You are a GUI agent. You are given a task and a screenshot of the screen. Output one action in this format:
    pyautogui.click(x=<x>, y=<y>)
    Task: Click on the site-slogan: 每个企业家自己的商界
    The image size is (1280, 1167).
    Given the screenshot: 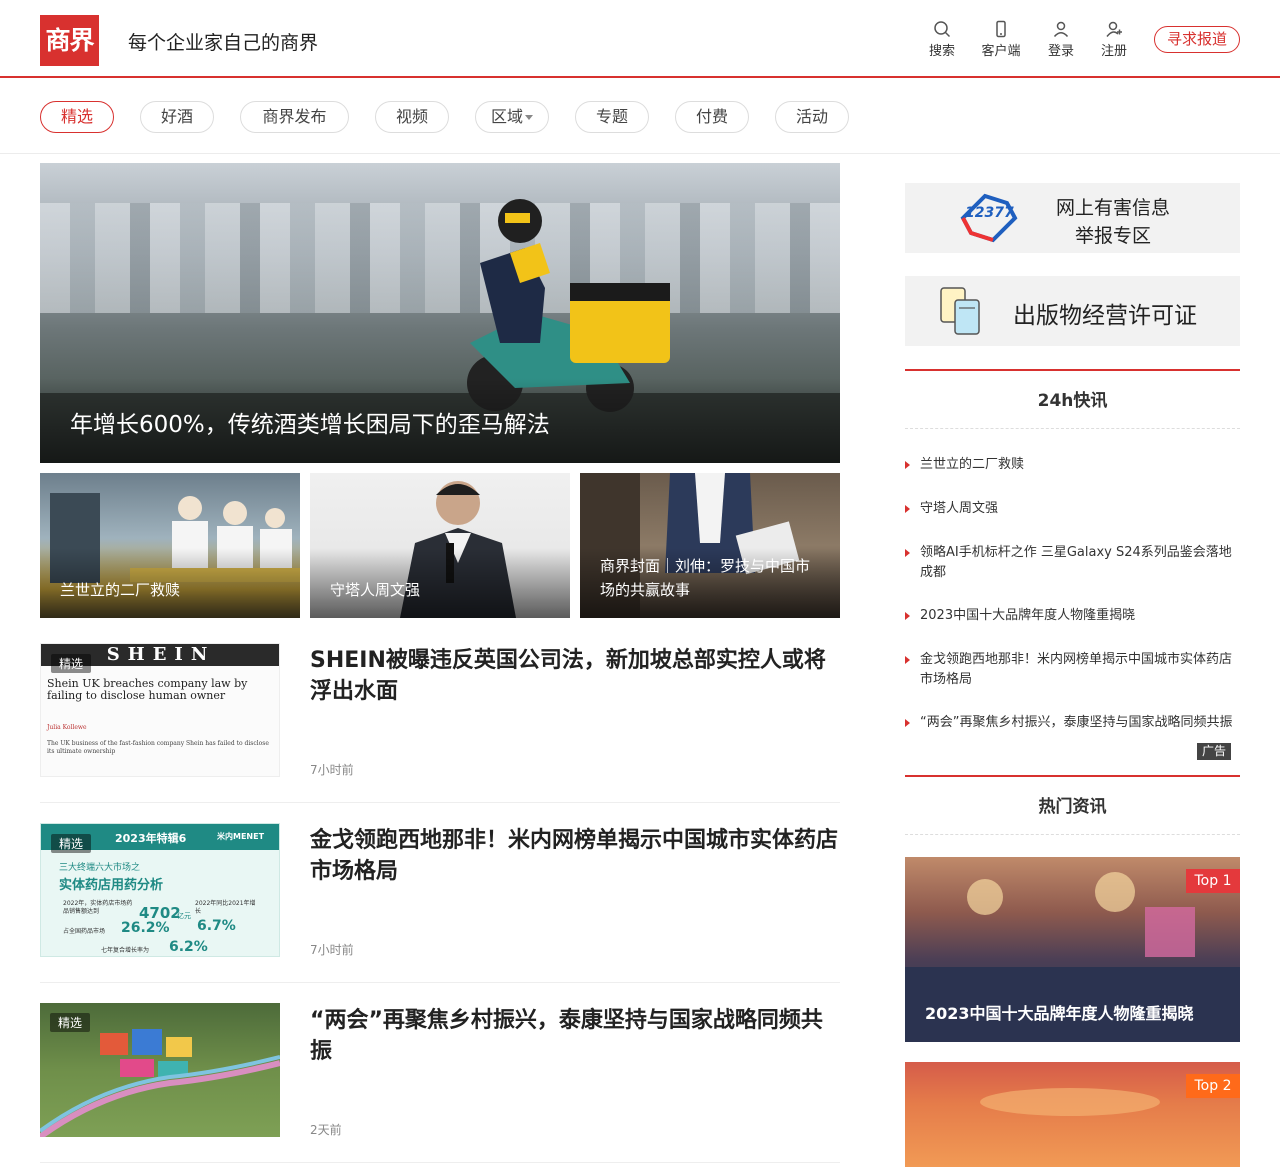 What is the action you would take?
    pyautogui.click(x=223, y=43)
    